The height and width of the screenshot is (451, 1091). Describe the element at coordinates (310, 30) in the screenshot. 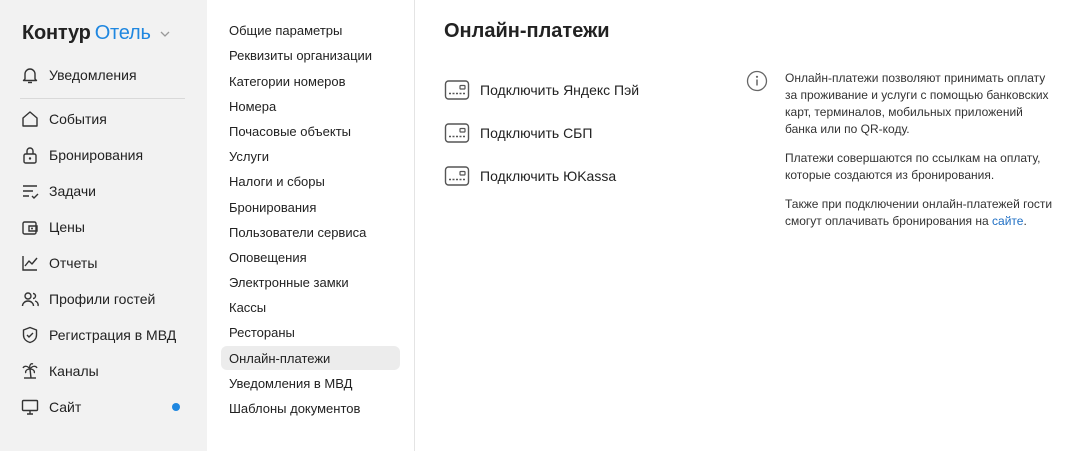

I see `submenu-item-general: Общие параметры` at that location.